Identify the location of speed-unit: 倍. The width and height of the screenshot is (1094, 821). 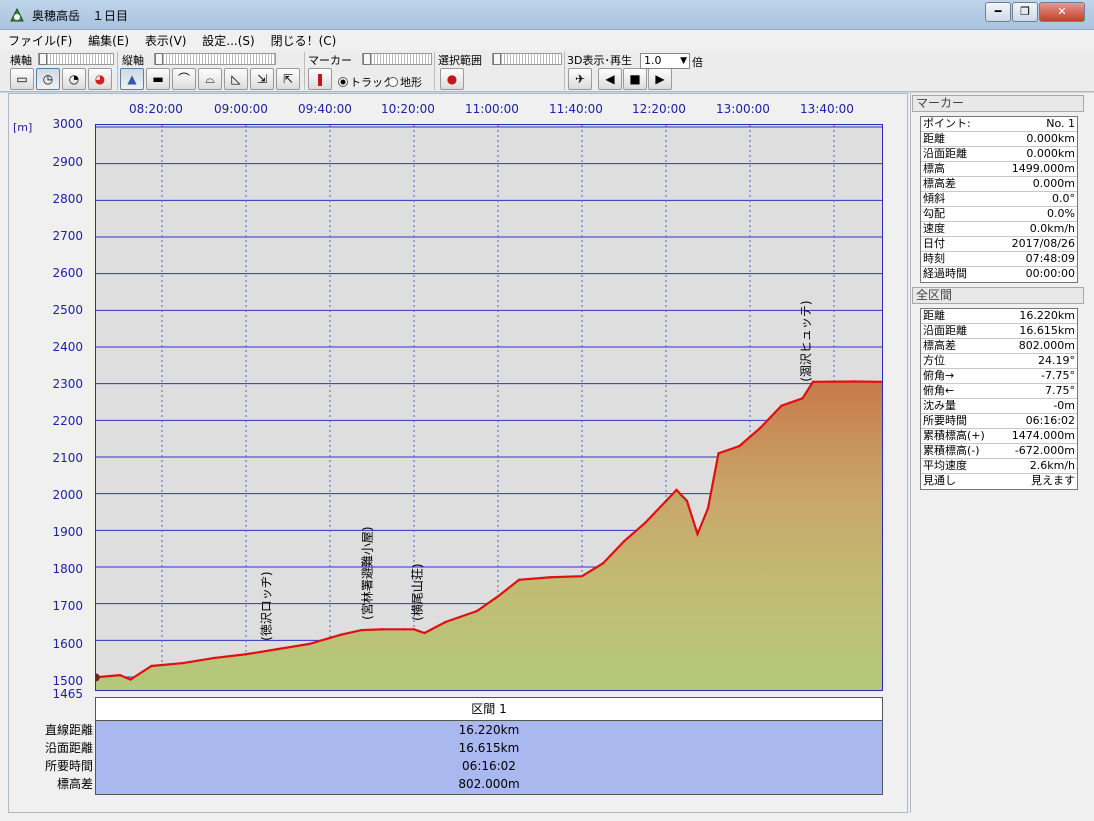
(697, 62).